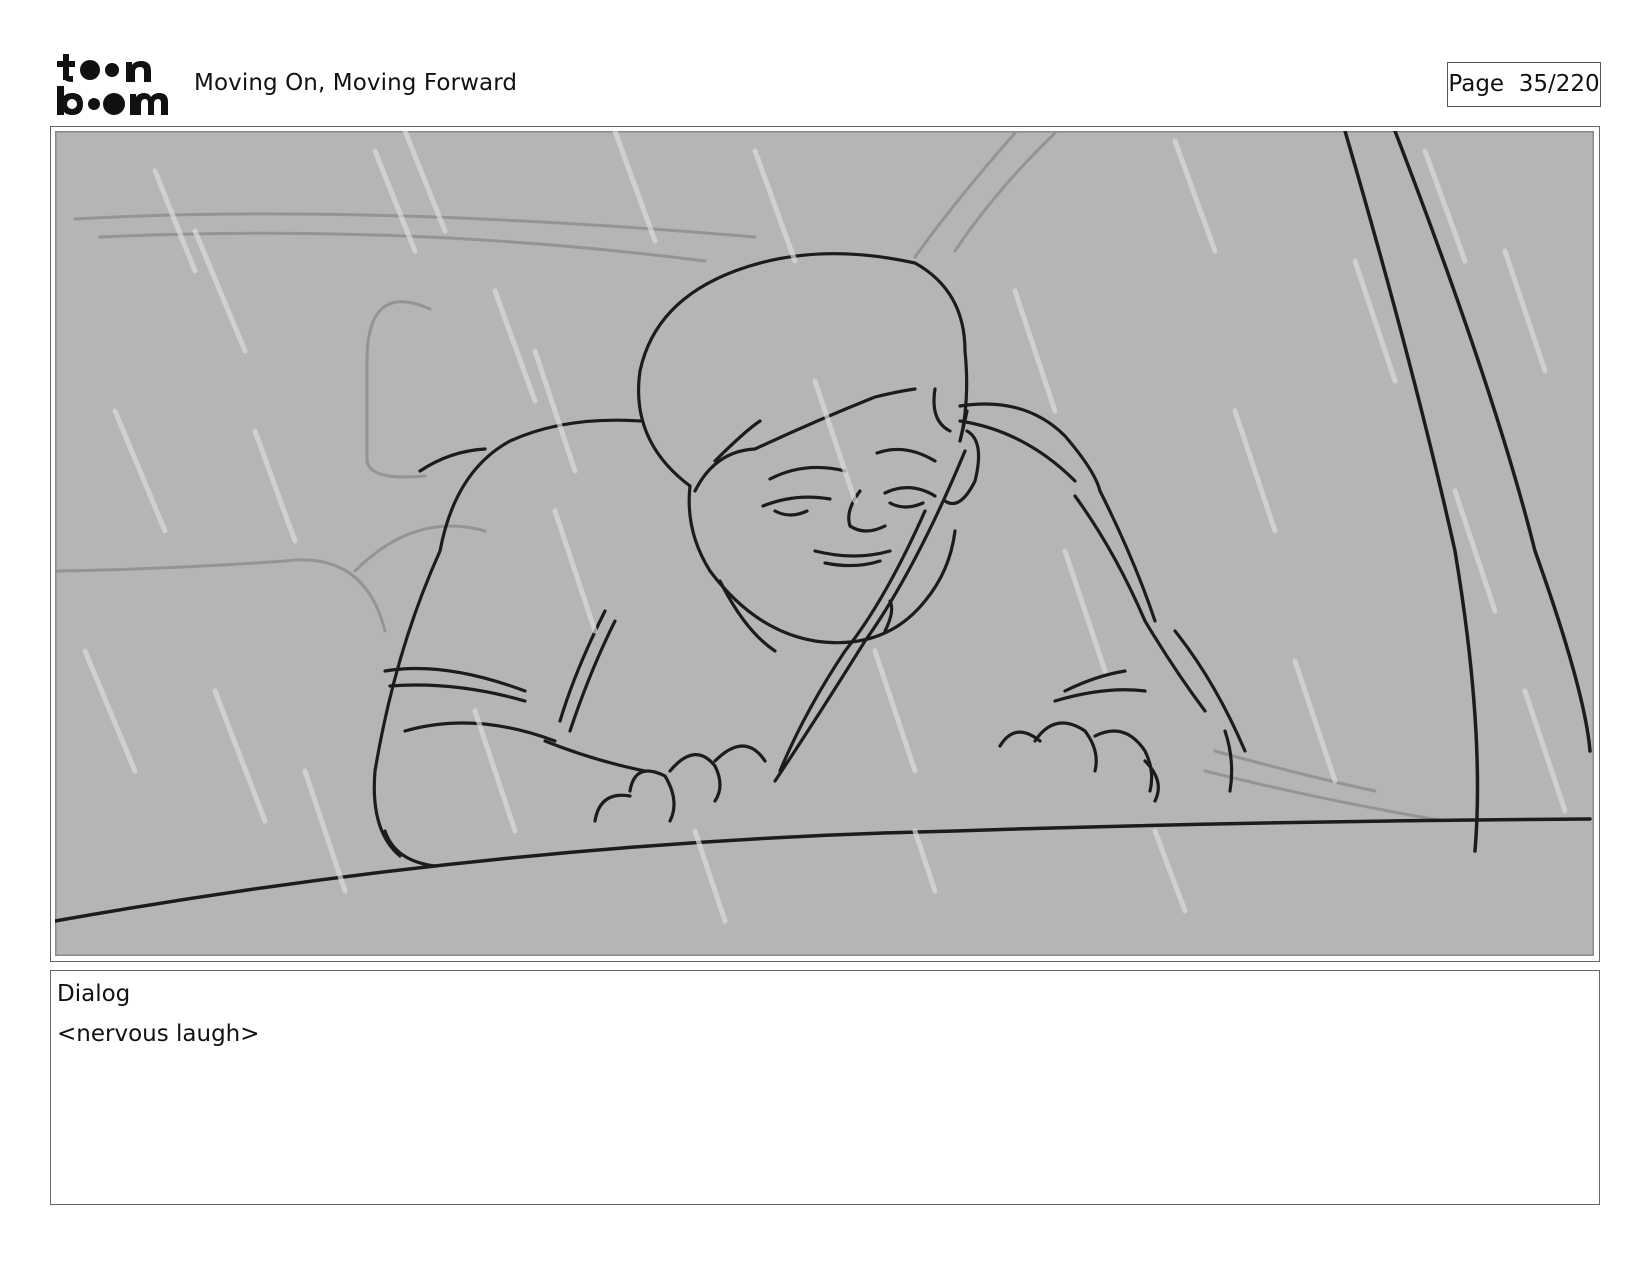 This screenshot has height=1275, width=1650. What do you see at coordinates (1524, 84) in the screenshot?
I see `page-number: Page 35/220` at bounding box center [1524, 84].